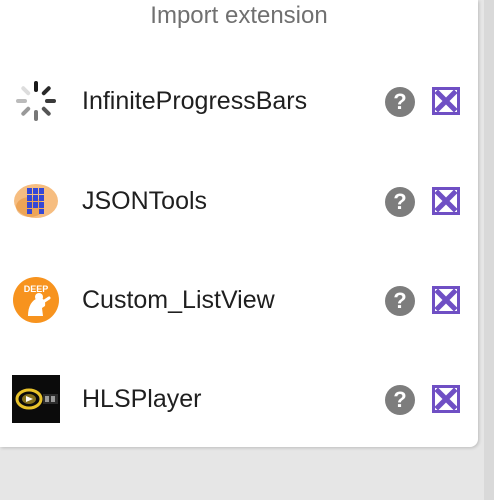 The width and height of the screenshot is (494, 500). What do you see at coordinates (36, 399) in the screenshot?
I see `video-player-icon` at bounding box center [36, 399].